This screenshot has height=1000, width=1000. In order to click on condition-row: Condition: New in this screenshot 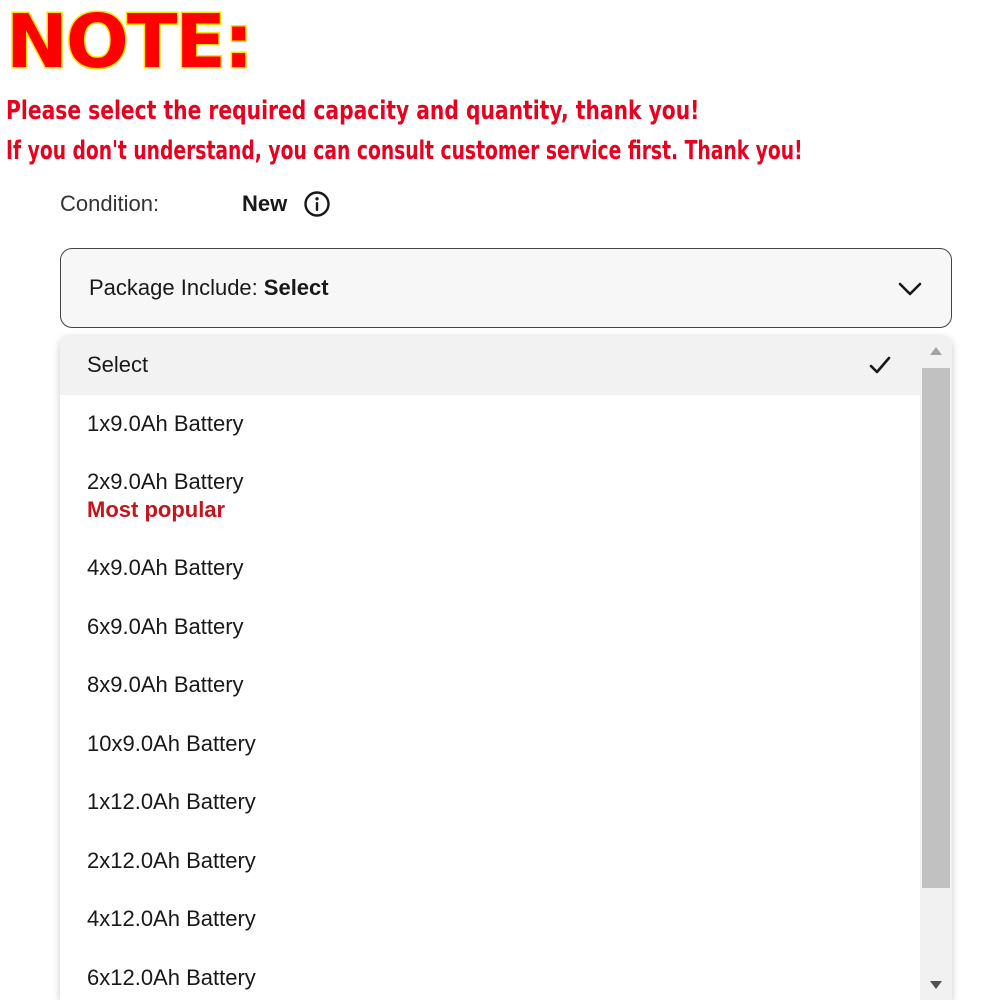, I will do `click(195, 204)`.